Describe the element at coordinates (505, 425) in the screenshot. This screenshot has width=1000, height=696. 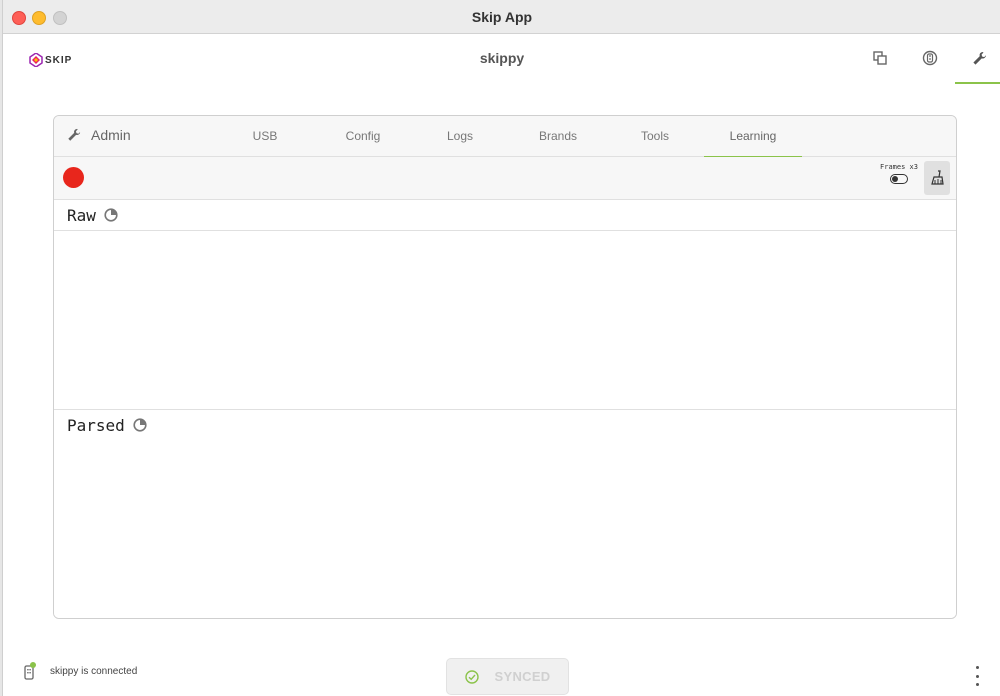
I see `parsed-section-header: Parsed` at that location.